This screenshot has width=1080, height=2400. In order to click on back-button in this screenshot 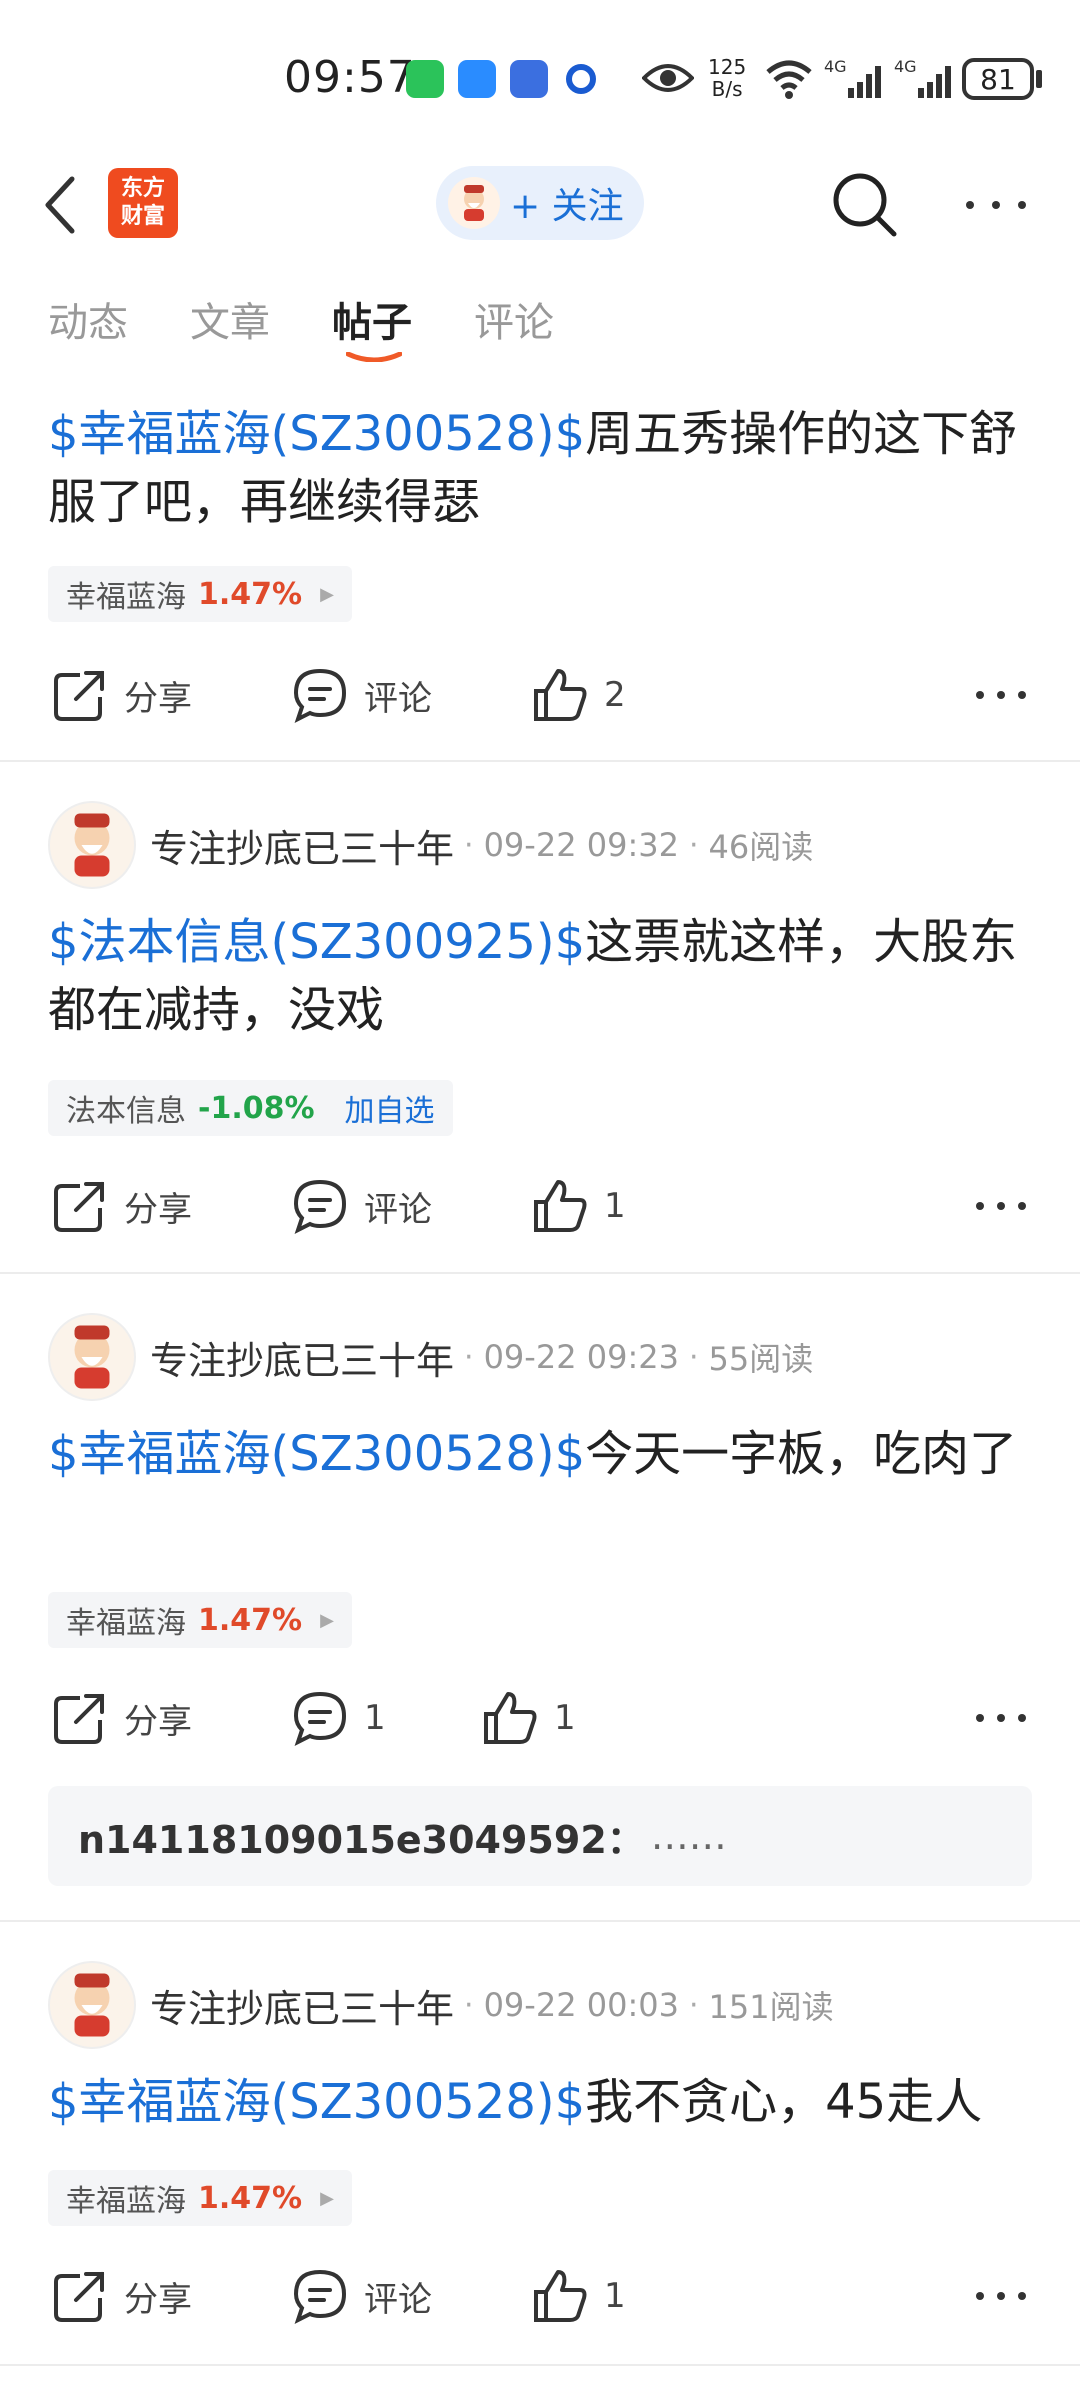, I will do `click(70, 205)`.